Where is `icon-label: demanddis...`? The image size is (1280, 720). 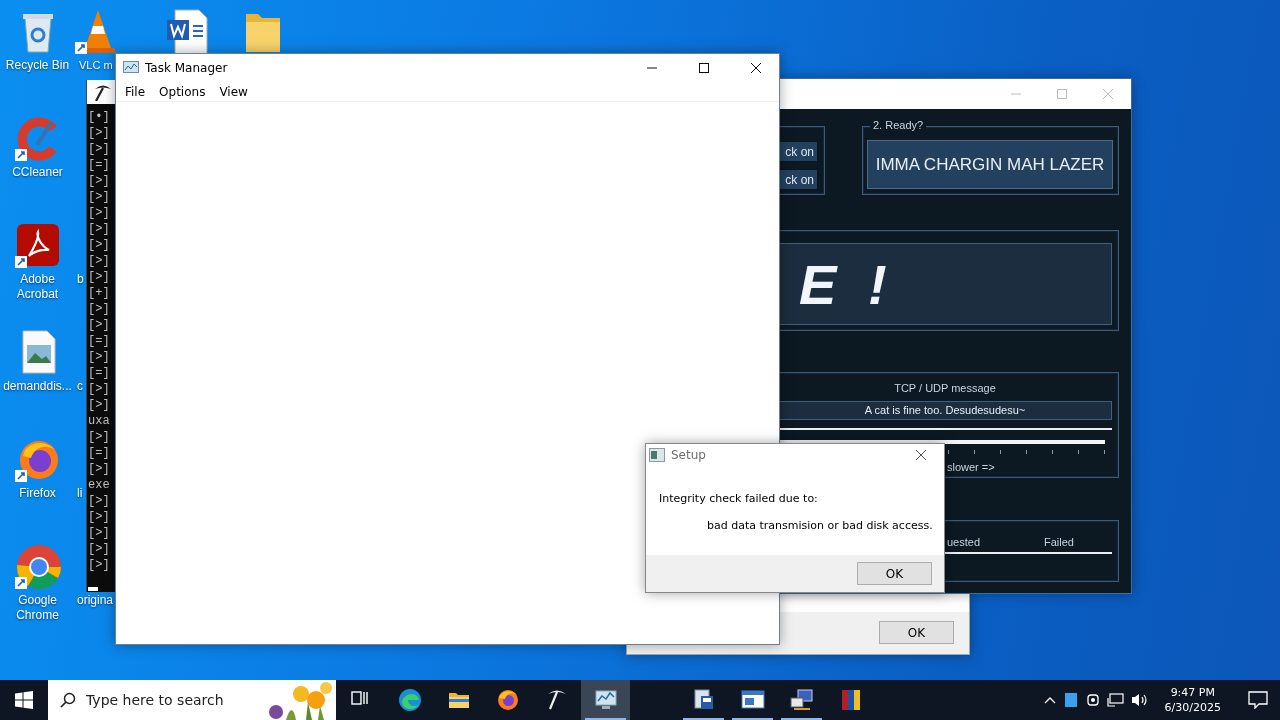 icon-label: demanddis... is located at coordinates (37, 386).